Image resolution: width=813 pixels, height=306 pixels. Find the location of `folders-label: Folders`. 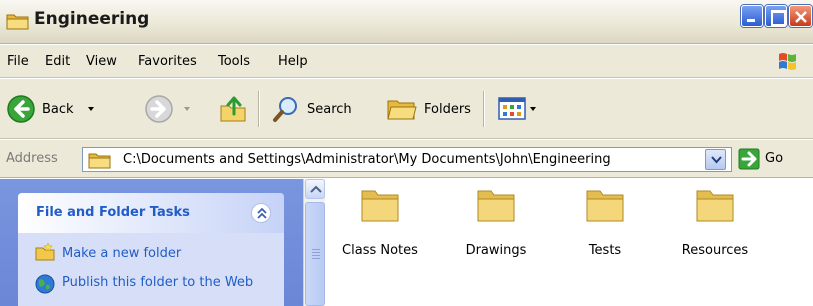

folders-label: Folders is located at coordinates (447, 109).